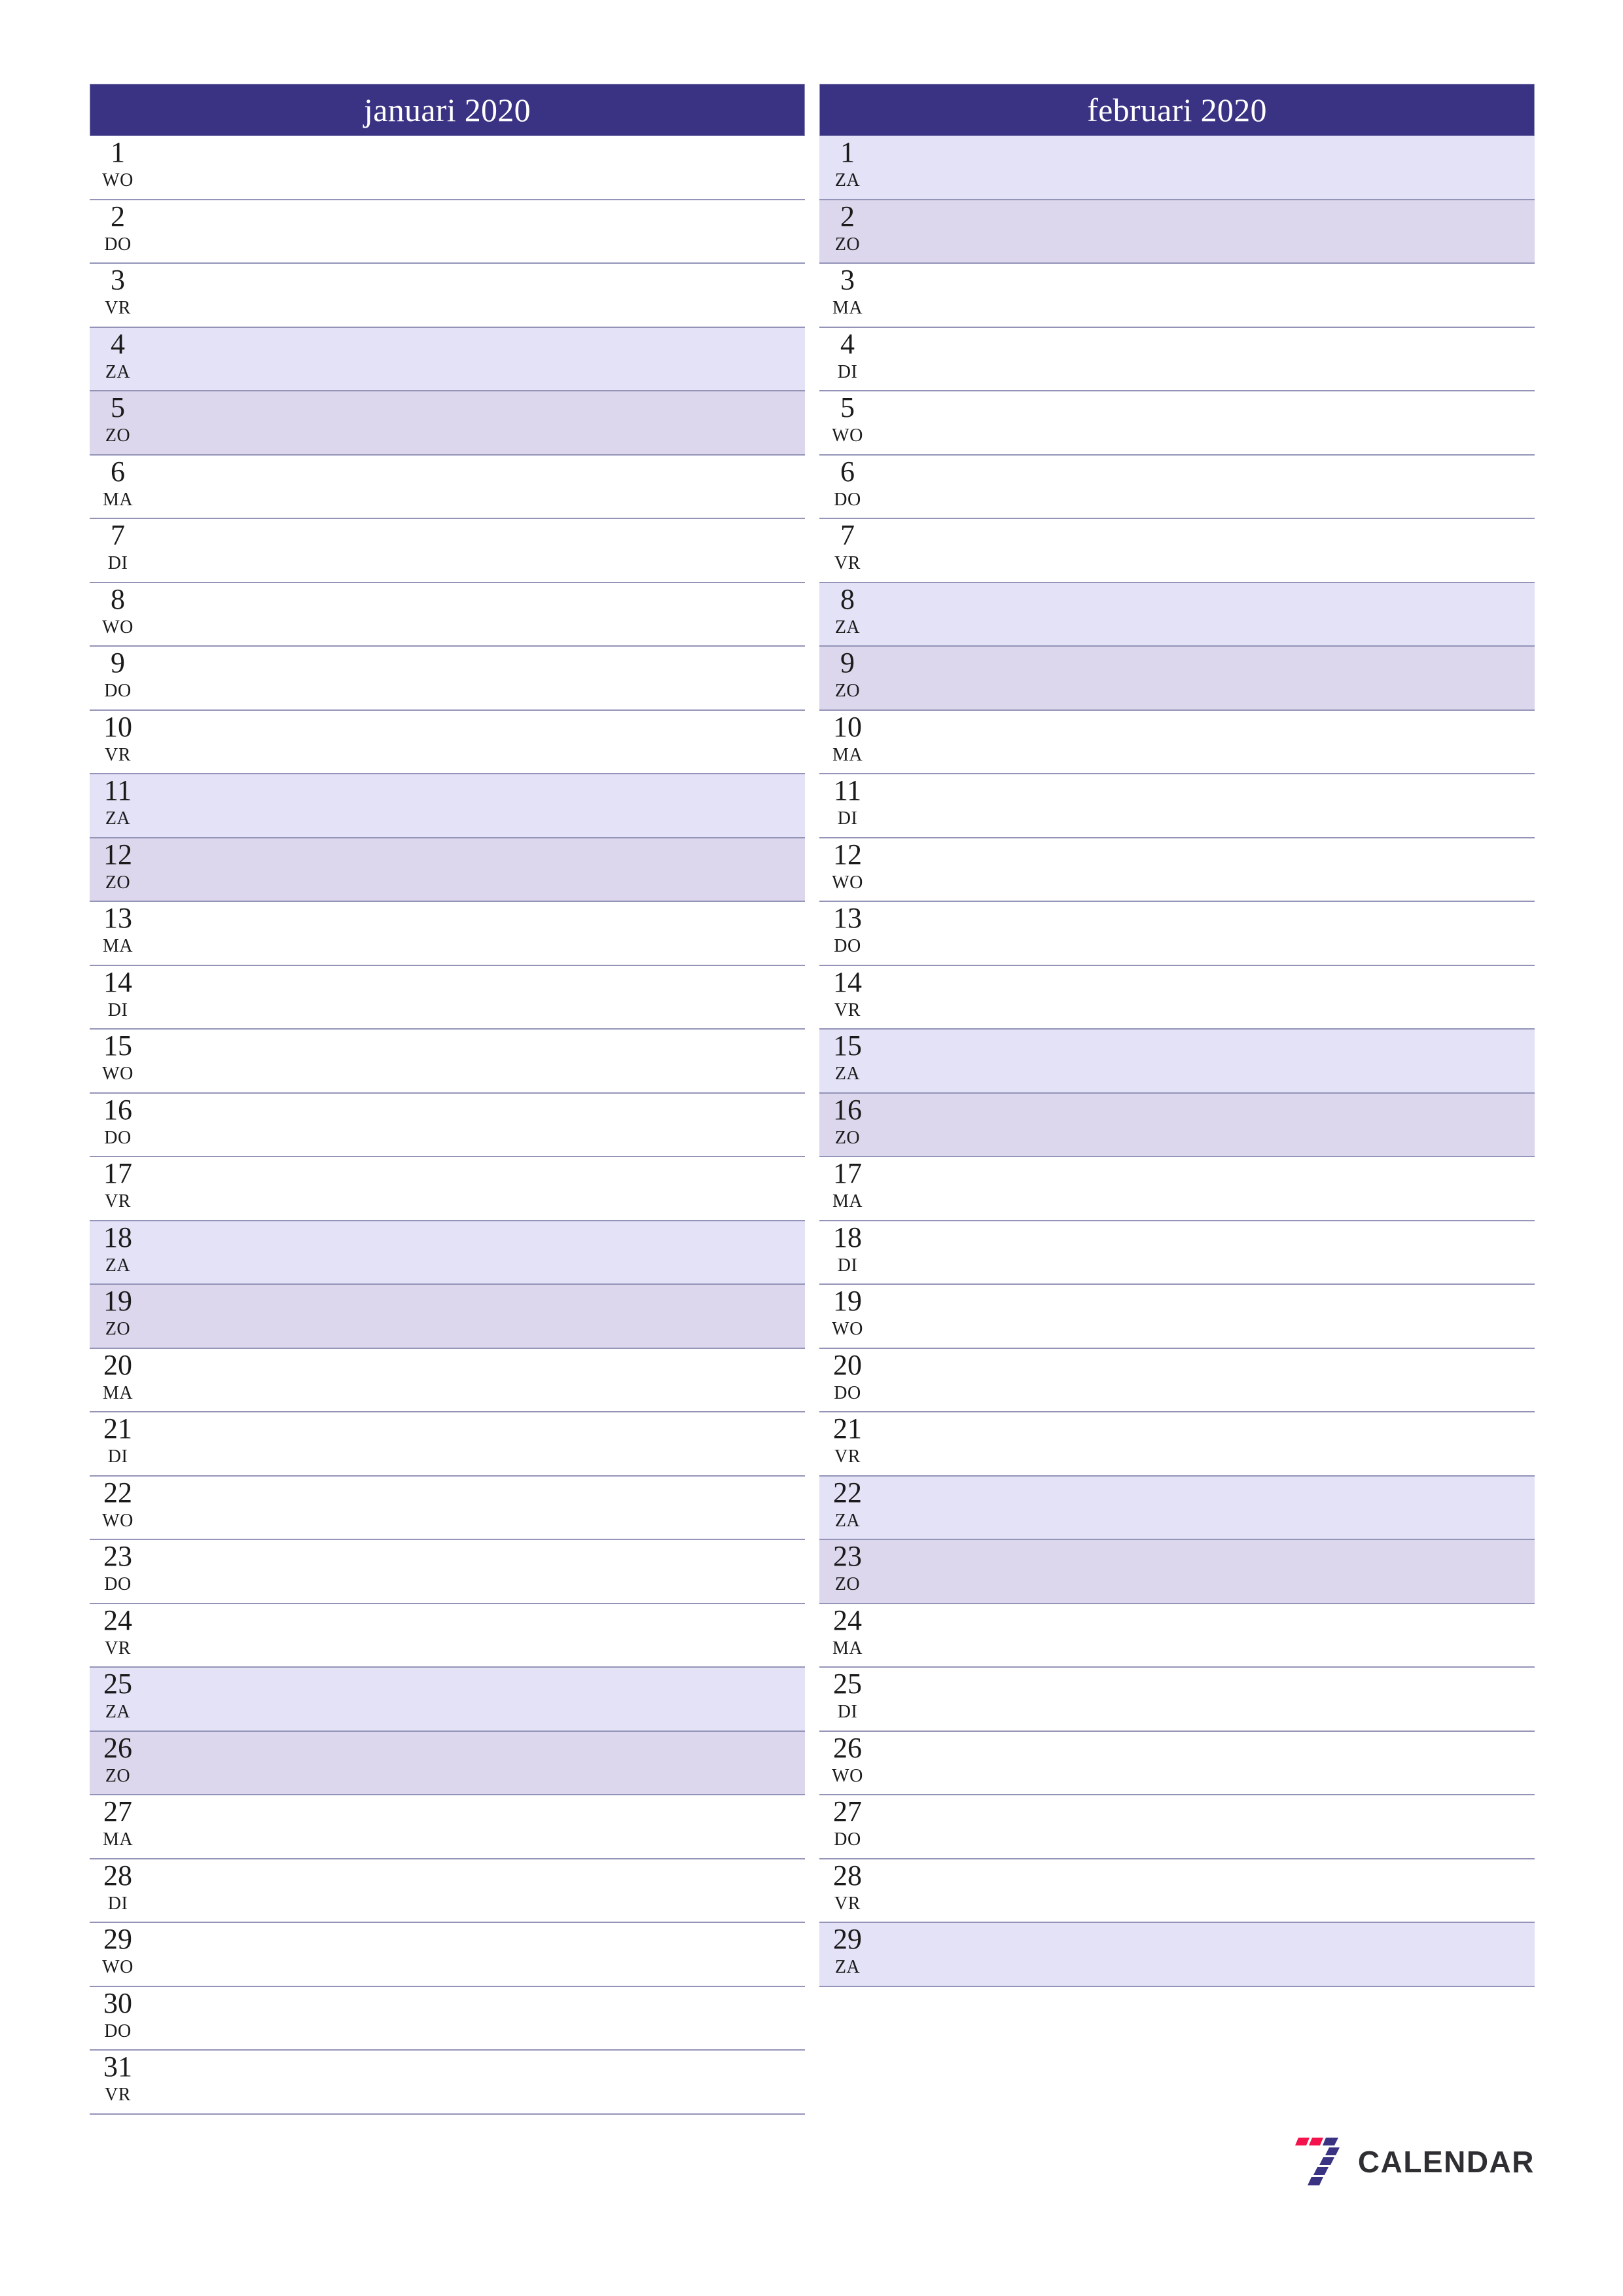 The height and width of the screenshot is (2296, 1623). Describe the element at coordinates (447, 1317) in the screenshot. I see `day-row: 19 ZO` at that location.